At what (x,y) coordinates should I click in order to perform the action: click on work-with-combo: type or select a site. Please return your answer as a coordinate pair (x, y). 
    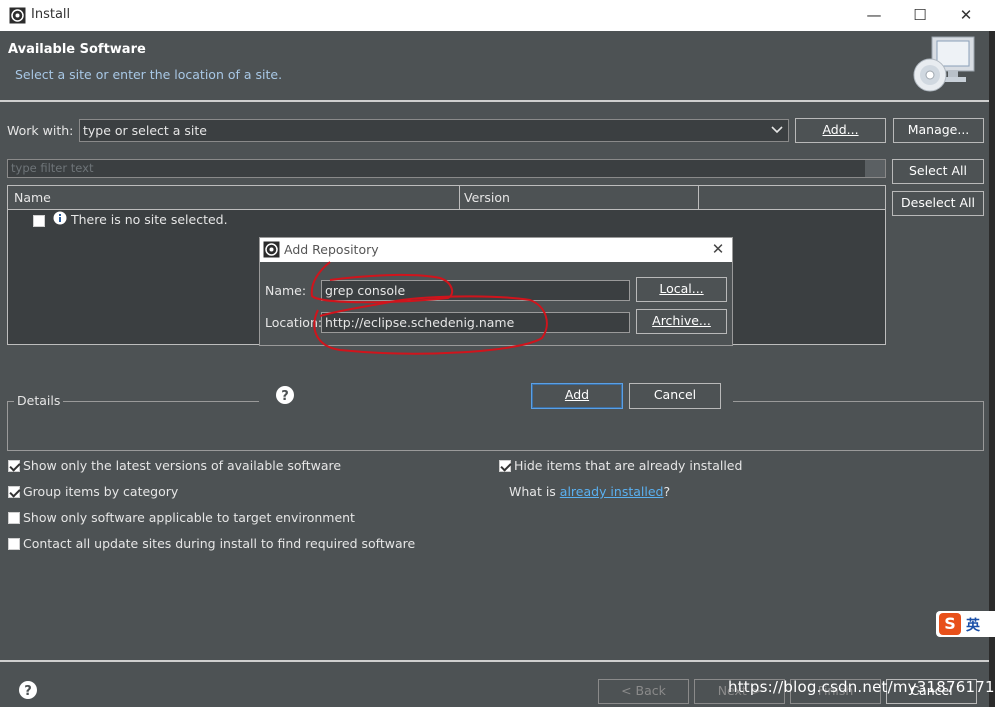
    Looking at the image, I should click on (434, 130).